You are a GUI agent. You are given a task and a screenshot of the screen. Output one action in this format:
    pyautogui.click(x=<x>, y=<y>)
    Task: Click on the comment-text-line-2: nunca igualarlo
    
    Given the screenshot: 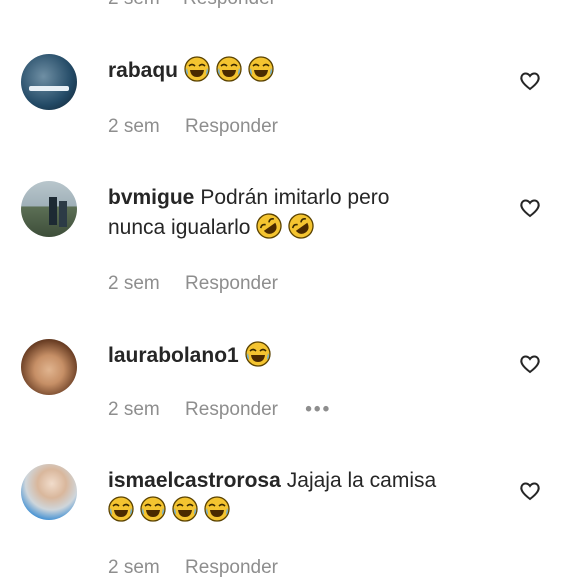 What is the action you would take?
    pyautogui.click(x=179, y=227)
    